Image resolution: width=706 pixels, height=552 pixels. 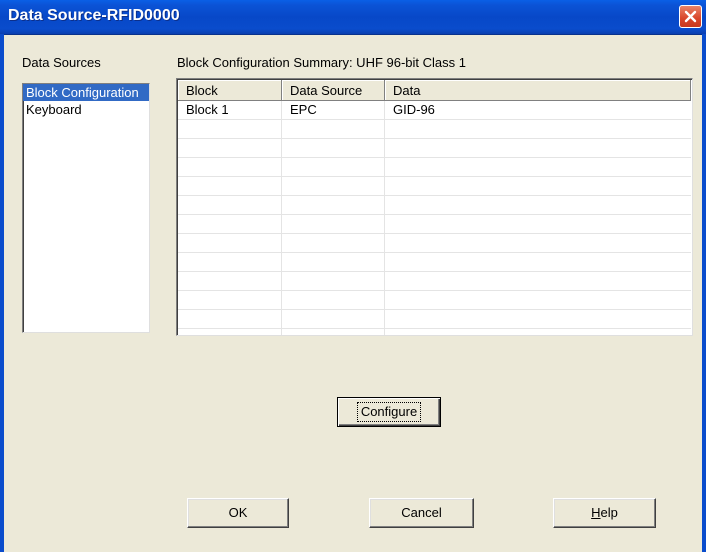 What do you see at coordinates (333, 90) in the screenshot?
I see `column-header-data-source: Data Source` at bounding box center [333, 90].